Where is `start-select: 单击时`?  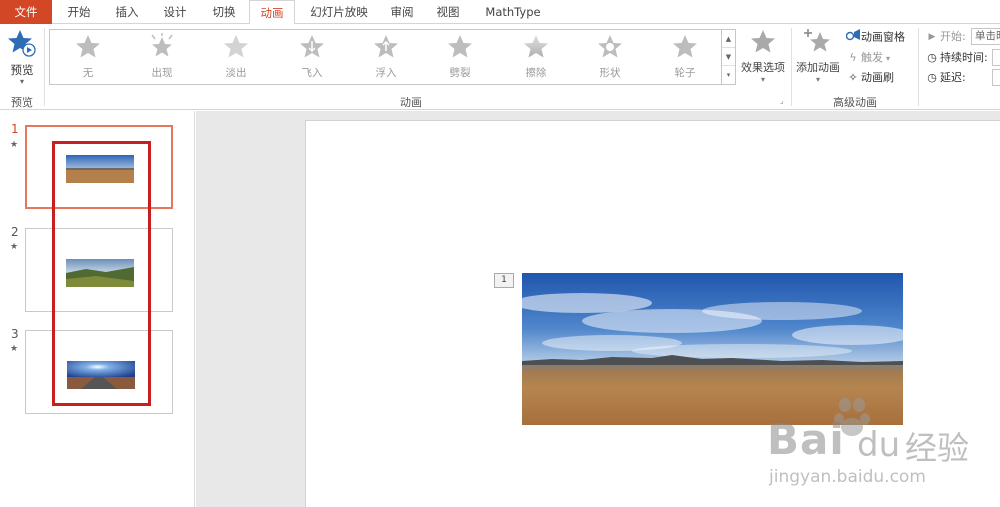
start-select: 单击时 is located at coordinates (985, 36).